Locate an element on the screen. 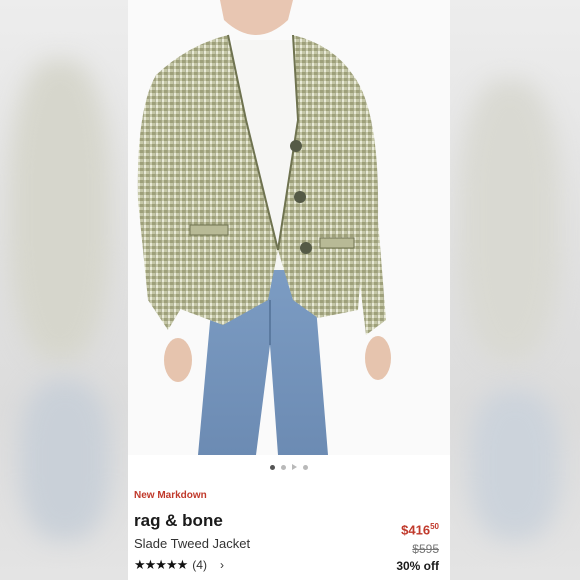 This screenshot has height=580, width=580. rating-row: ★★★★★ (4) › is located at coordinates (179, 565).